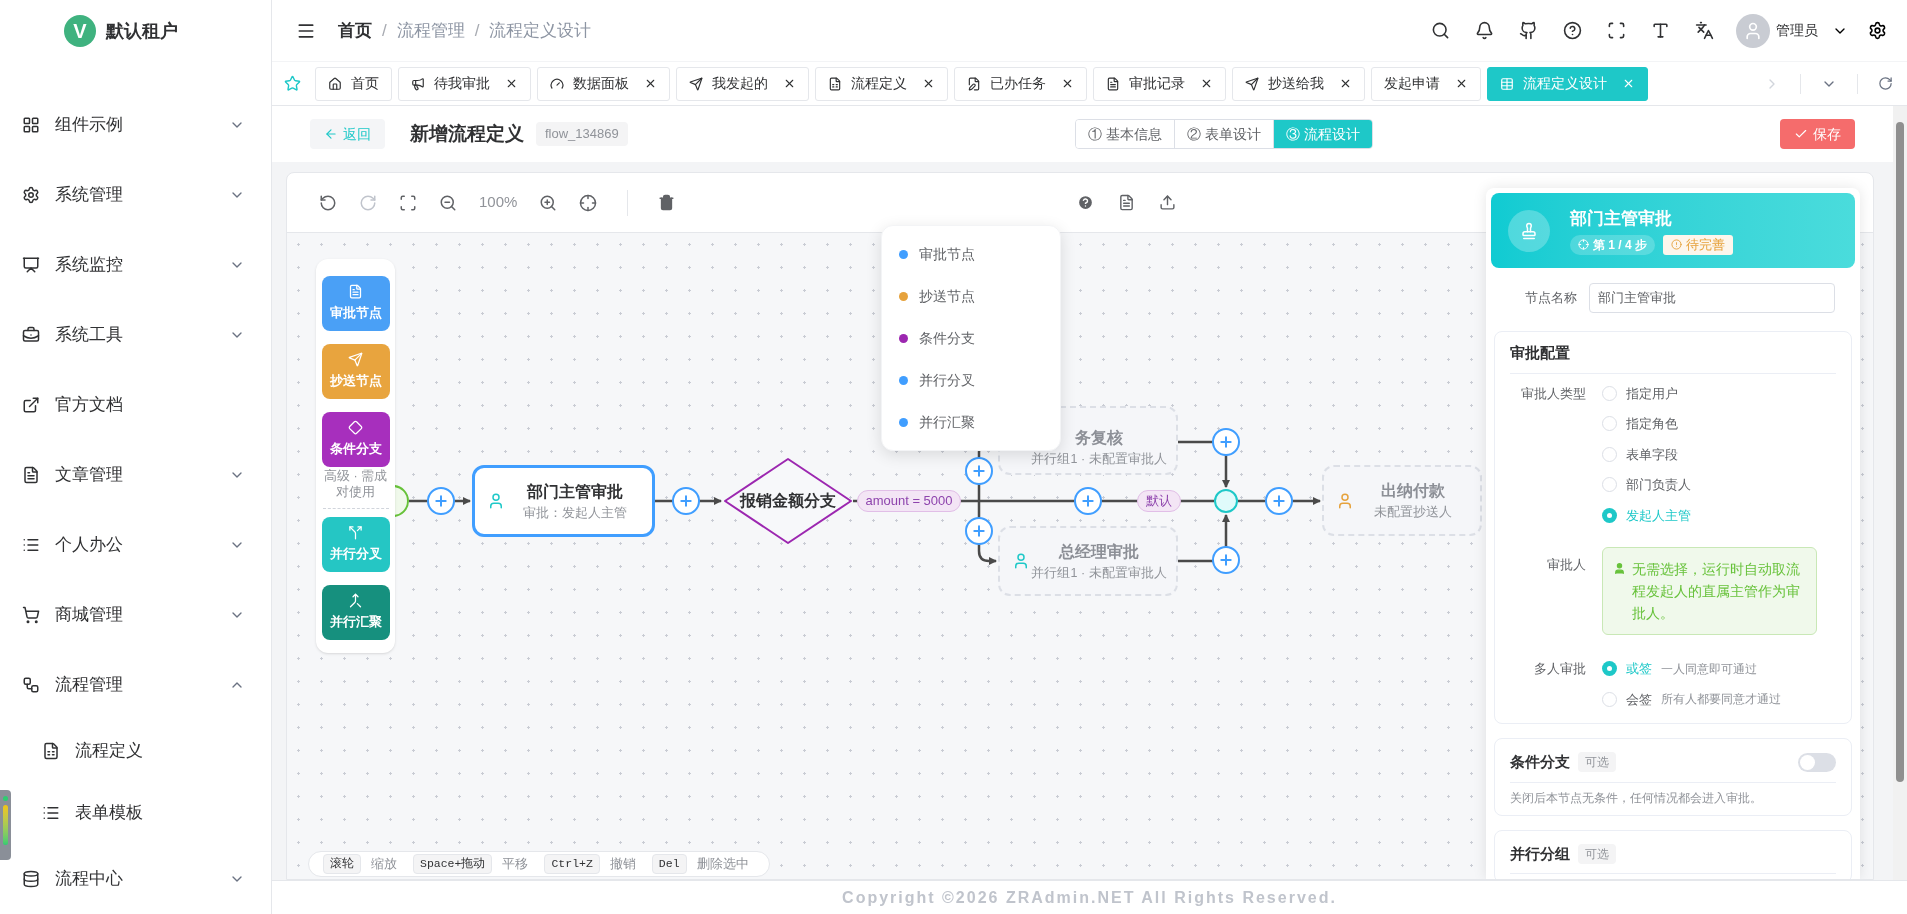 Image resolution: width=1907 pixels, height=914 pixels. I want to click on table-icon, so click(1507, 83).